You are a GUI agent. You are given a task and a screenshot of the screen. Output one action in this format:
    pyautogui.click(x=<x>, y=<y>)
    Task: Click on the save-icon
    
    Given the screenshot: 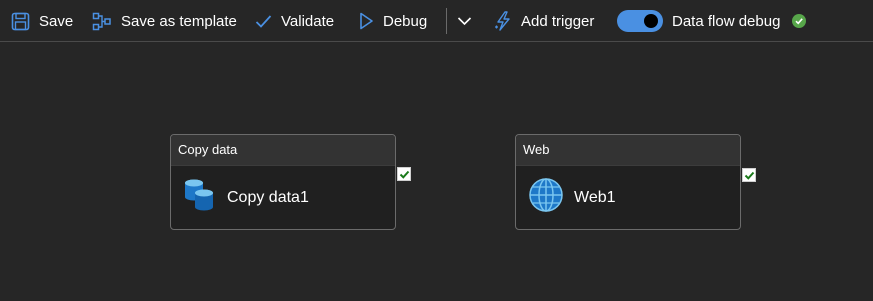 What is the action you would take?
    pyautogui.click(x=20, y=21)
    